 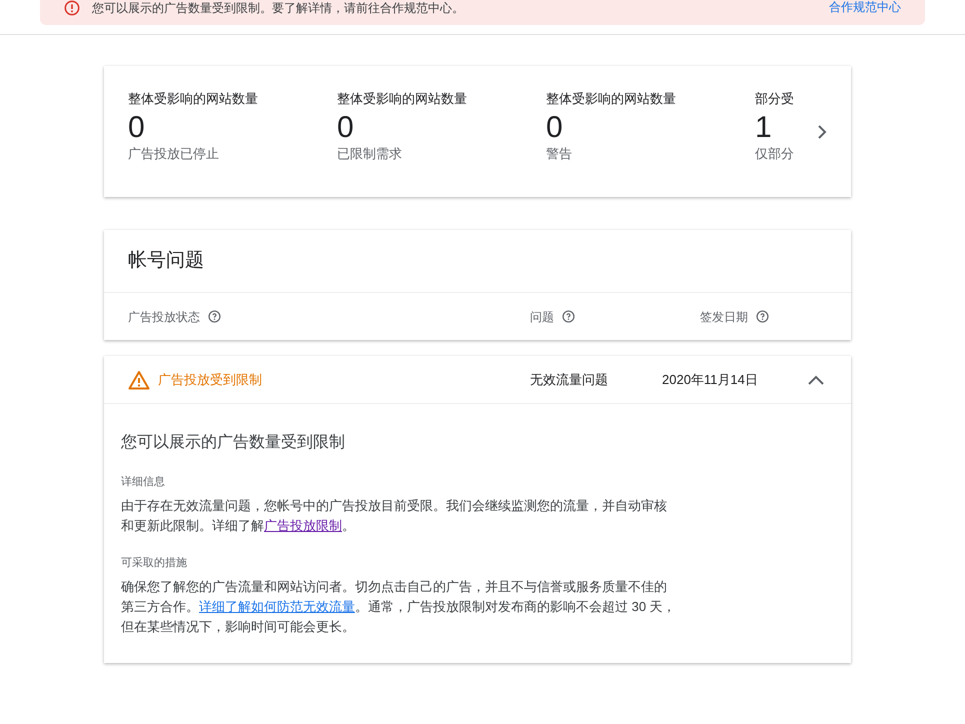 I want to click on issue-text: 无效流量问题, so click(x=569, y=379).